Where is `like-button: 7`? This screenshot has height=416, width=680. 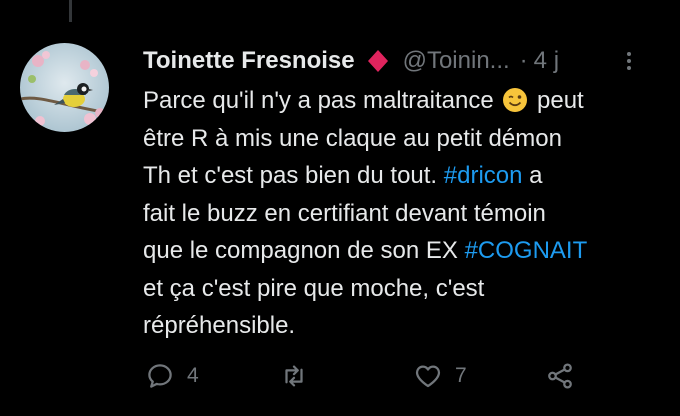 like-button: 7 is located at coordinates (440, 376).